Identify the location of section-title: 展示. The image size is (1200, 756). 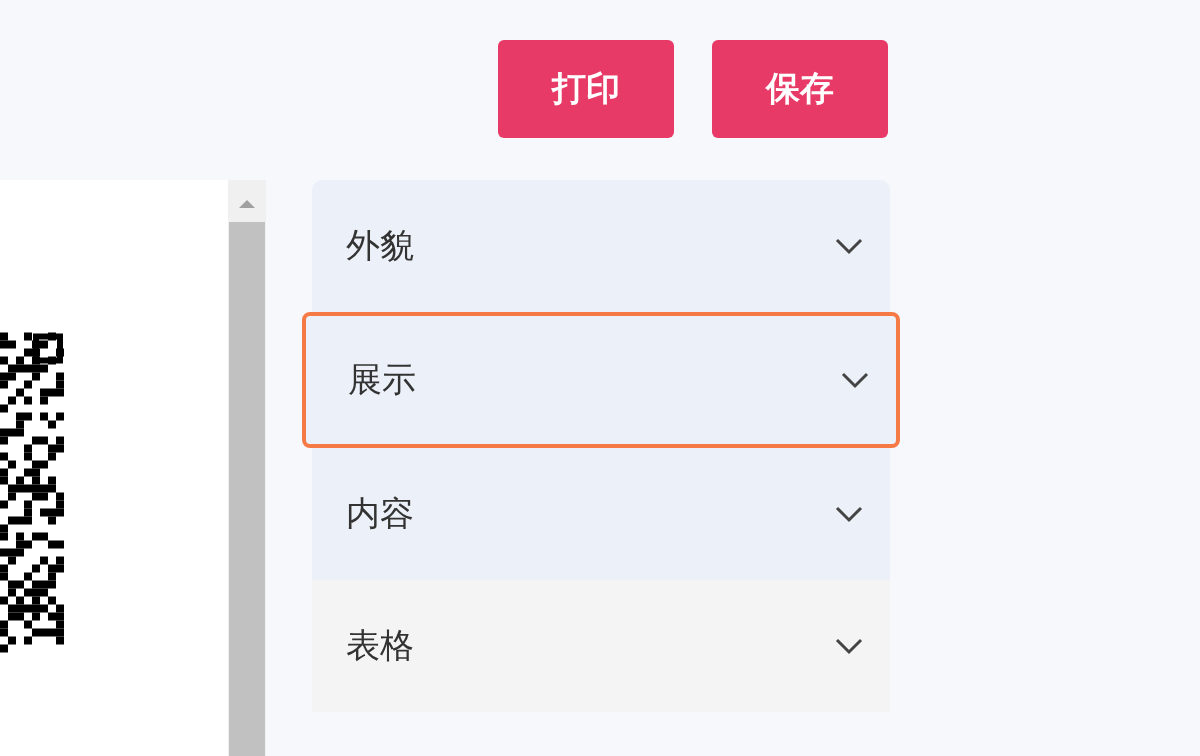
(382, 379).